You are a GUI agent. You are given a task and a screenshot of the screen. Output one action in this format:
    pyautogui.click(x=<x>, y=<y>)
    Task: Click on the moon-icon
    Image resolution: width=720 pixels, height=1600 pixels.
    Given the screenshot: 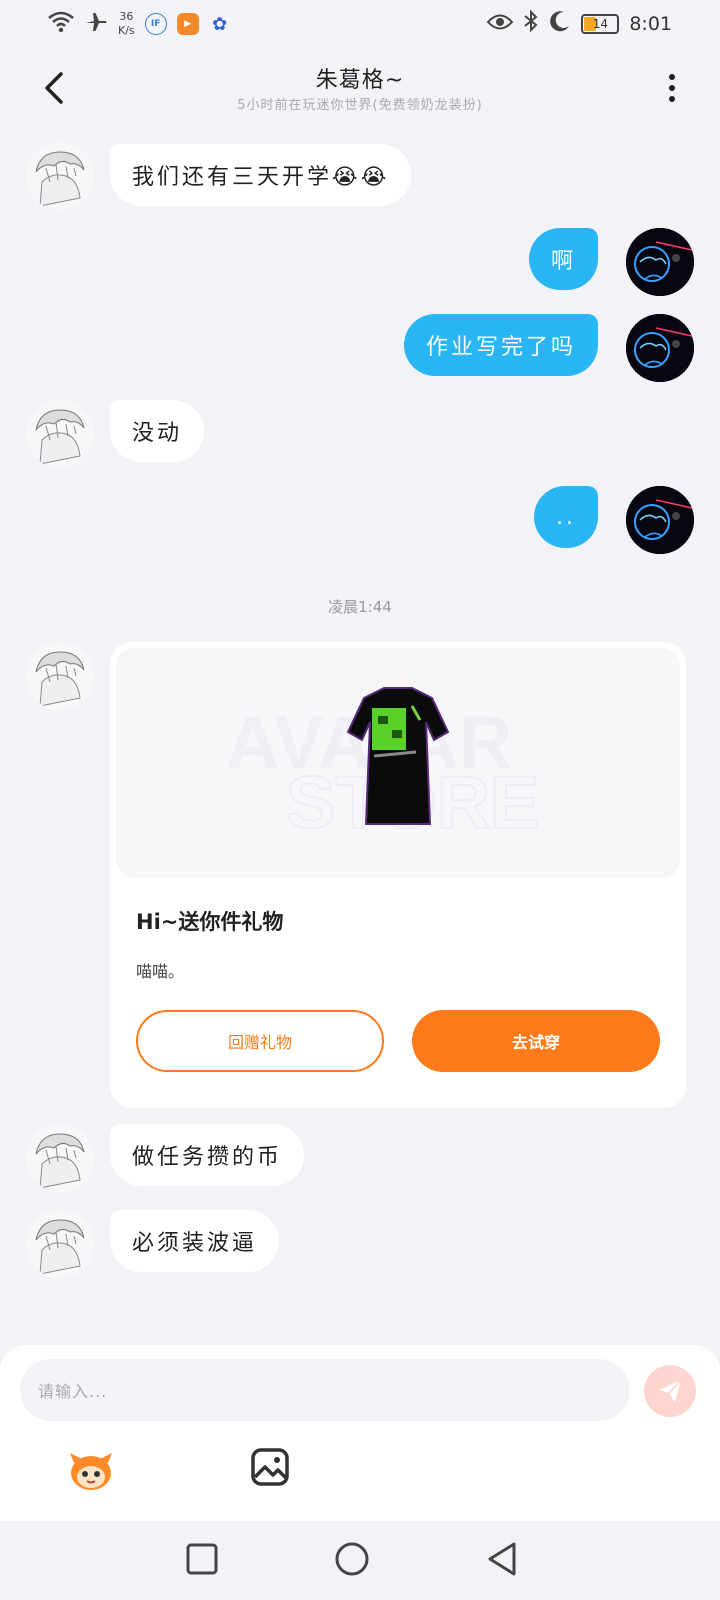 What is the action you would take?
    pyautogui.click(x=560, y=23)
    